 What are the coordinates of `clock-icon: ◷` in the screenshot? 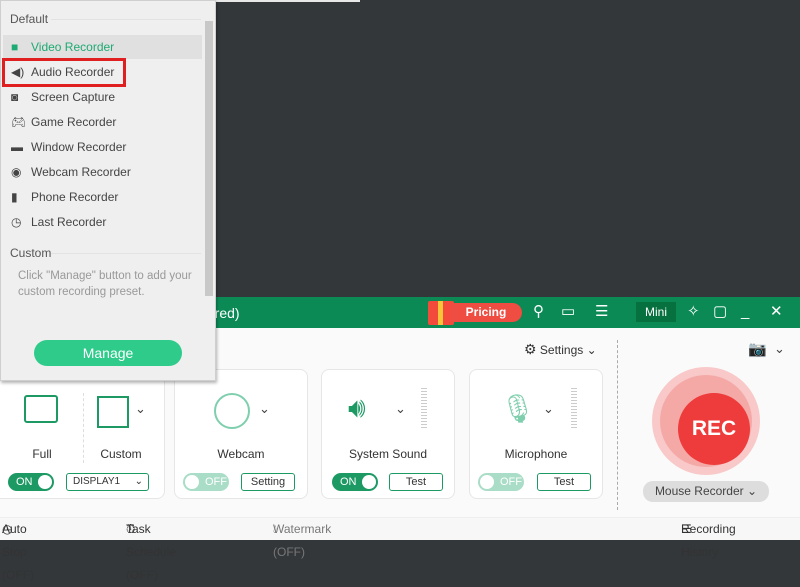 It's located at (16, 222).